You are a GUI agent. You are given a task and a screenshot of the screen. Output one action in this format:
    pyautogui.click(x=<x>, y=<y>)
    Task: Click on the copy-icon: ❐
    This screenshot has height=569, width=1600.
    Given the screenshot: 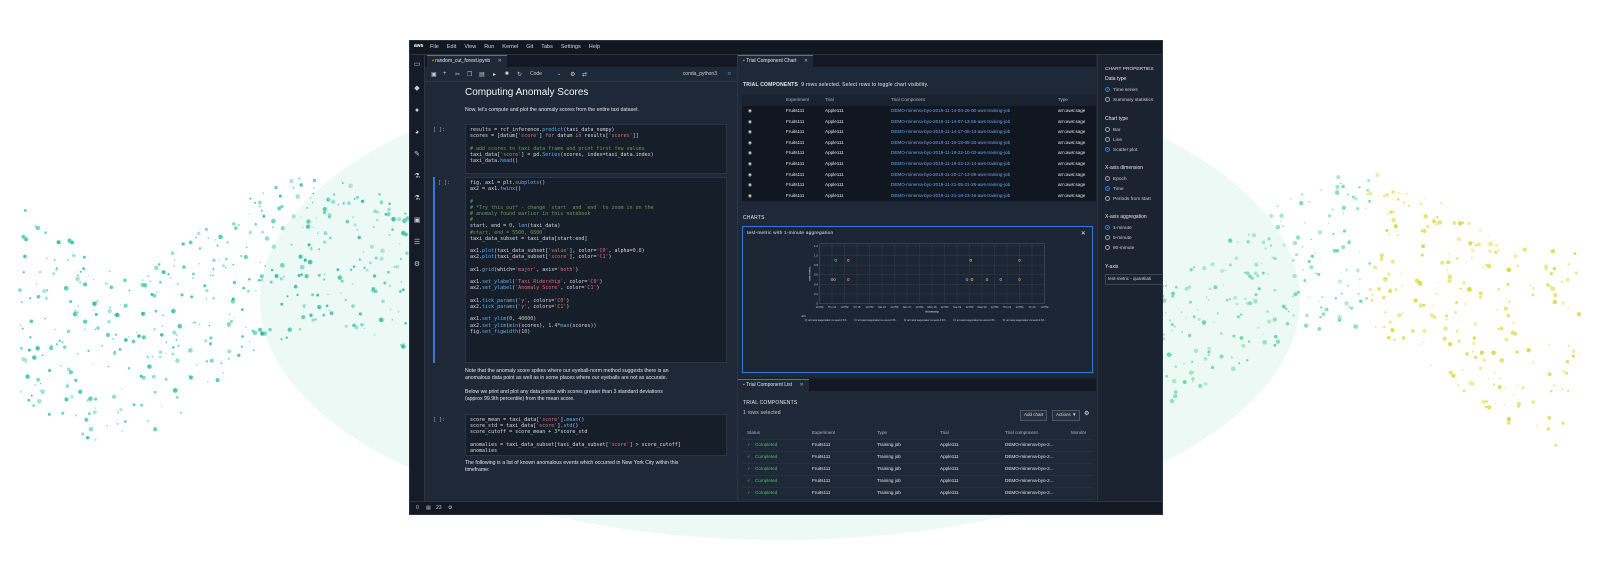 What is the action you would take?
    pyautogui.click(x=469, y=74)
    